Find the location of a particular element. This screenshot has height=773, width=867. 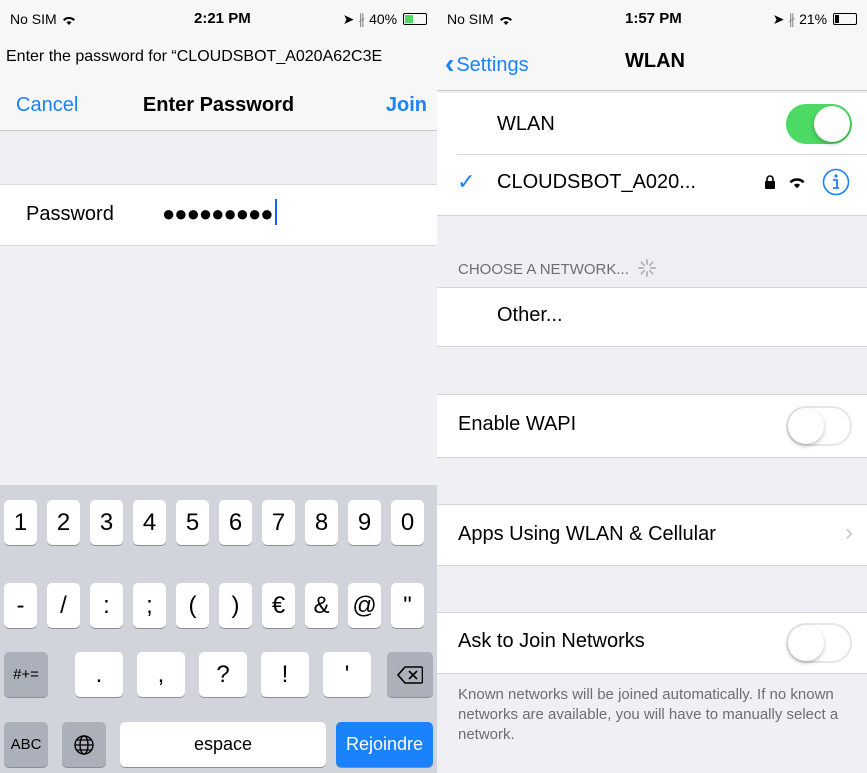

status-bar: No SIM 1:57 PM ➤ ∦ 21% is located at coordinates (652, 19).